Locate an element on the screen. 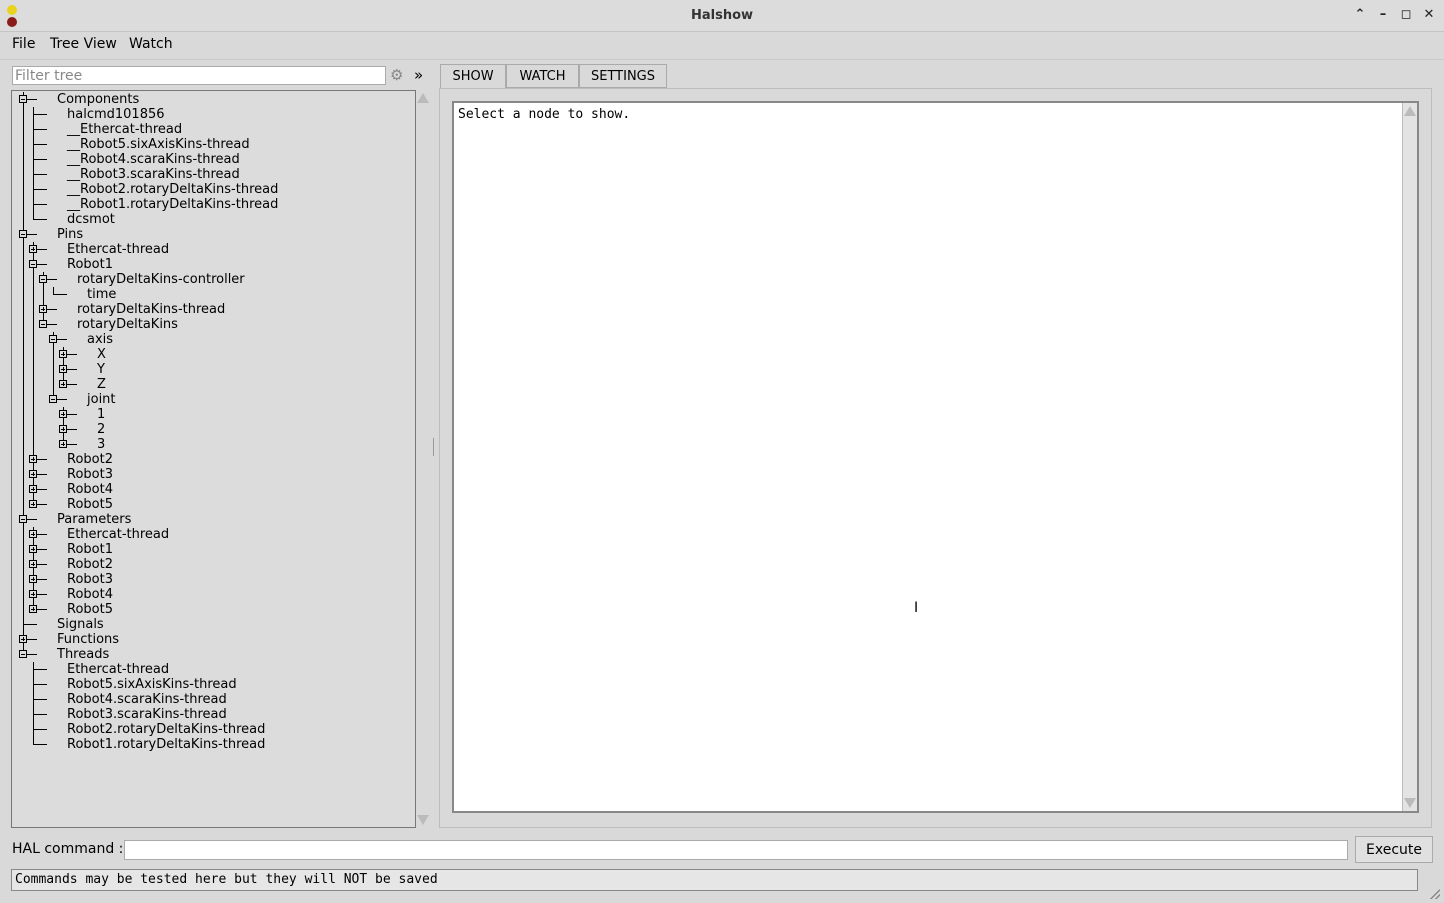 Image resolution: width=1444 pixels, height=903 pixels. close-icon: ✕ is located at coordinates (1429, 15).